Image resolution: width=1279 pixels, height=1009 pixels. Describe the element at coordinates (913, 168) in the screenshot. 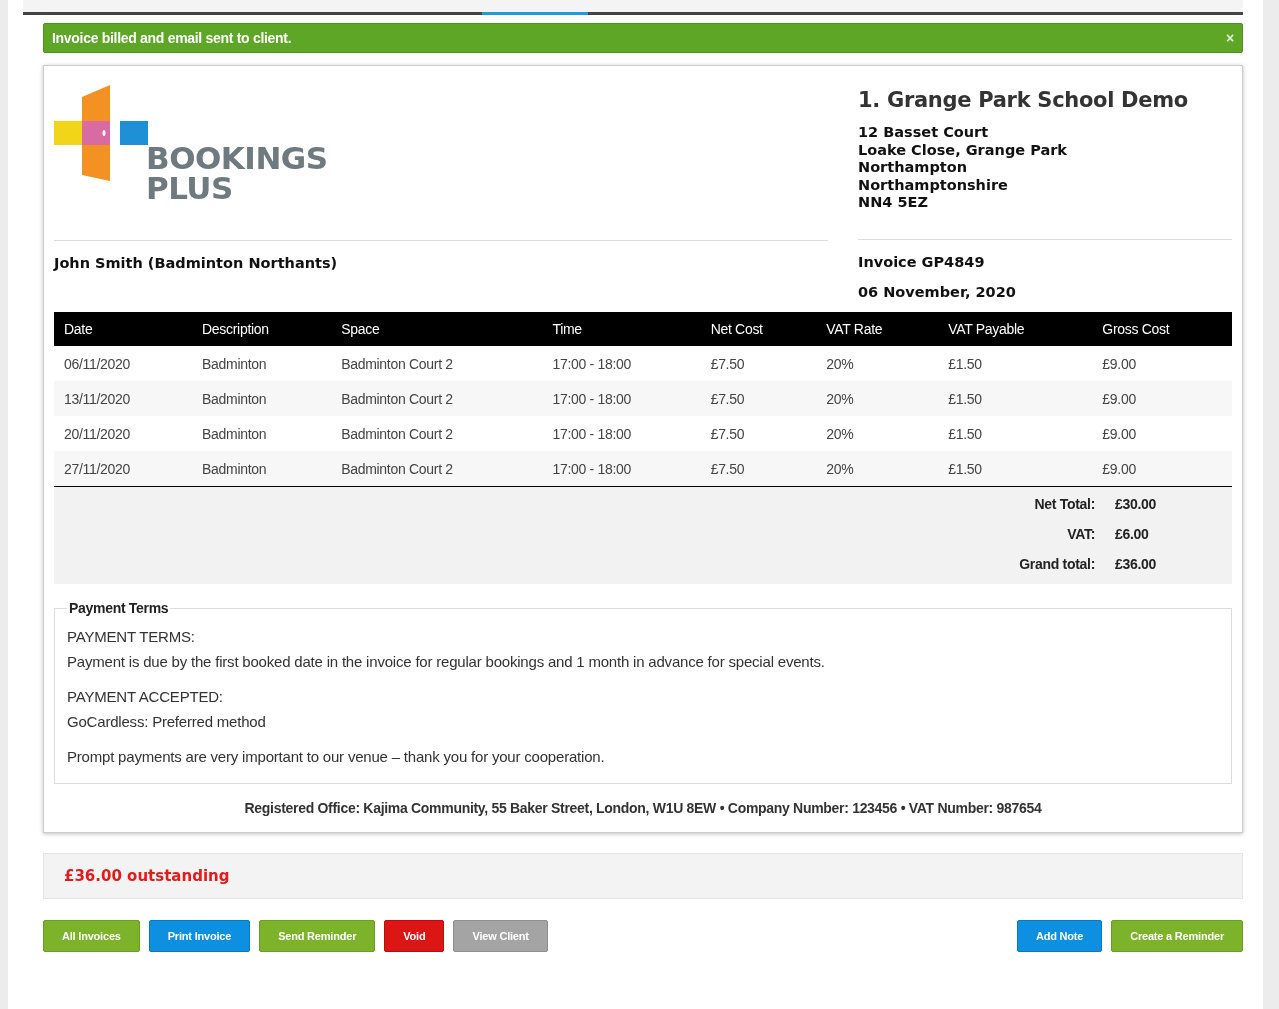

I see `address-line: Northampton` at that location.